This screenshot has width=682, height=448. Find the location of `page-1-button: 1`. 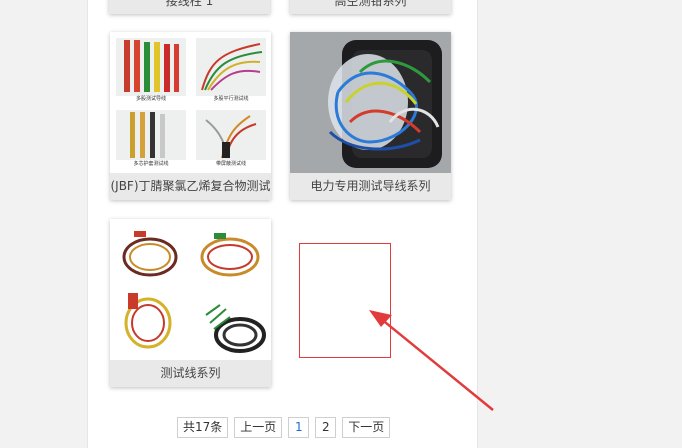

page-1-button: 1 is located at coordinates (299, 427).